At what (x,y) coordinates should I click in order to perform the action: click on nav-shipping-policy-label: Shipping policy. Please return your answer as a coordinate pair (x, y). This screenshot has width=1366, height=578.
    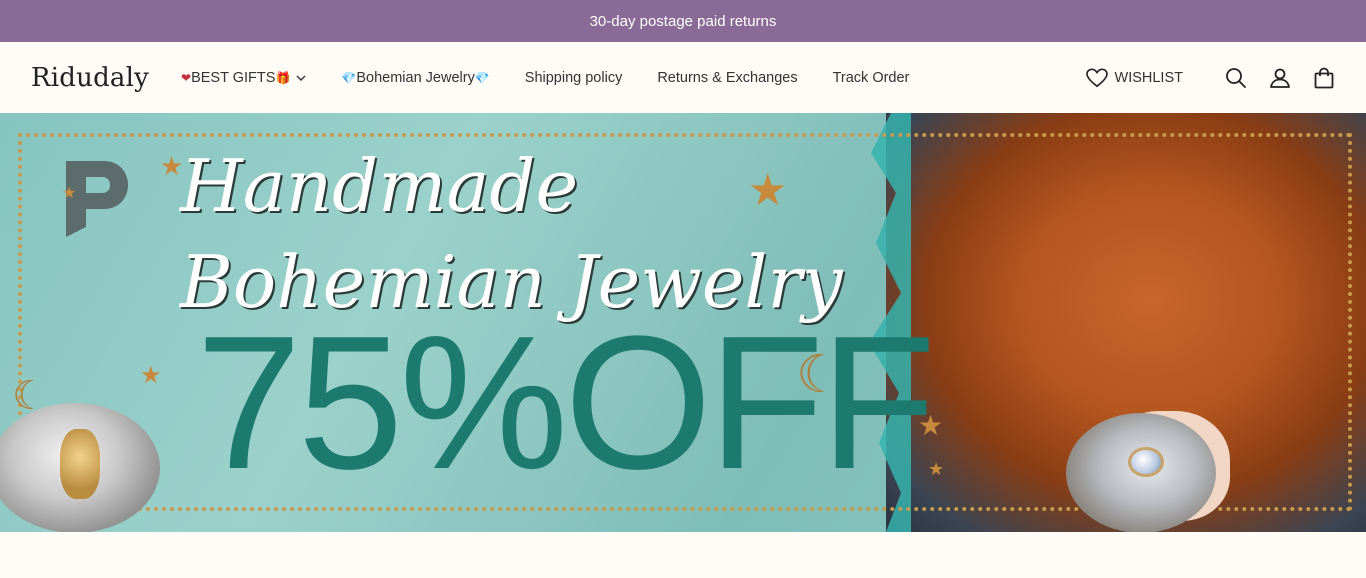
    Looking at the image, I should click on (573, 77).